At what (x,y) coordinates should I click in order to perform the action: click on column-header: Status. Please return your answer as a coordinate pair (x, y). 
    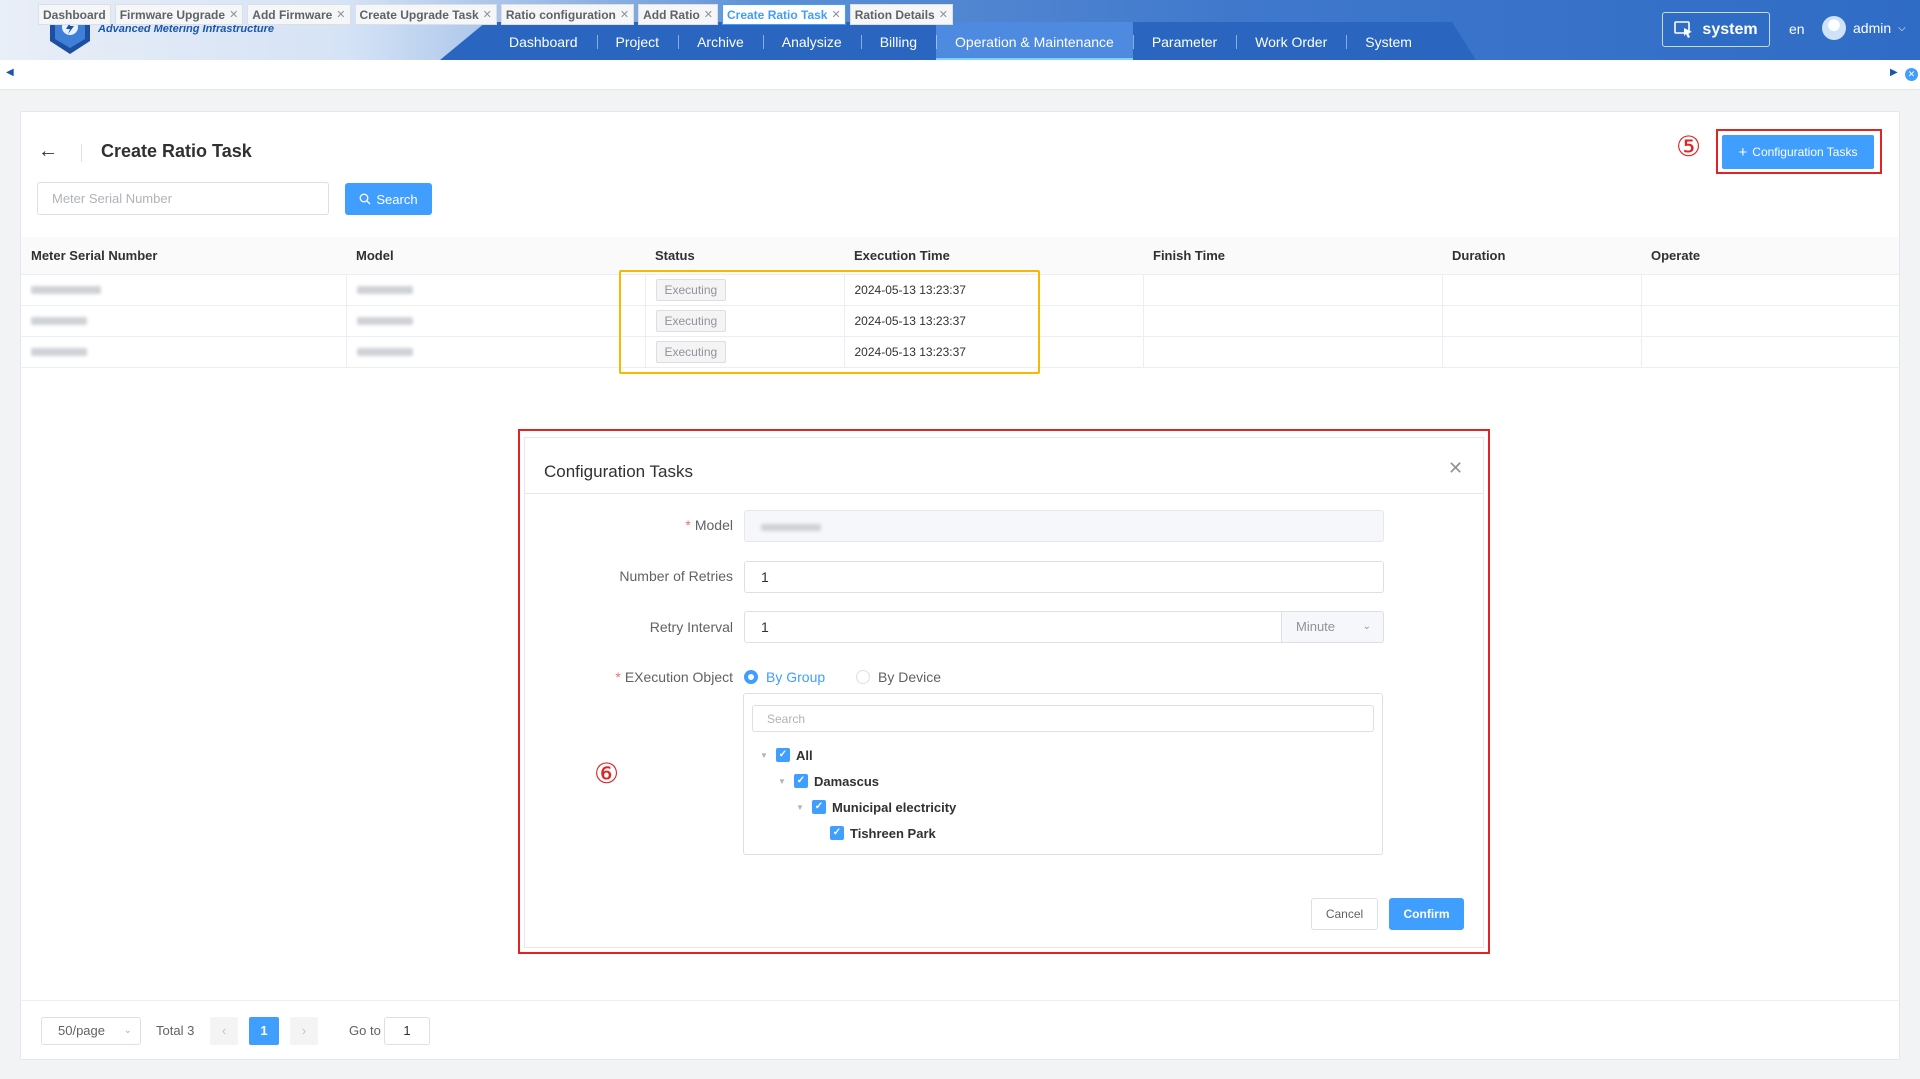
    Looking at the image, I should click on (744, 256).